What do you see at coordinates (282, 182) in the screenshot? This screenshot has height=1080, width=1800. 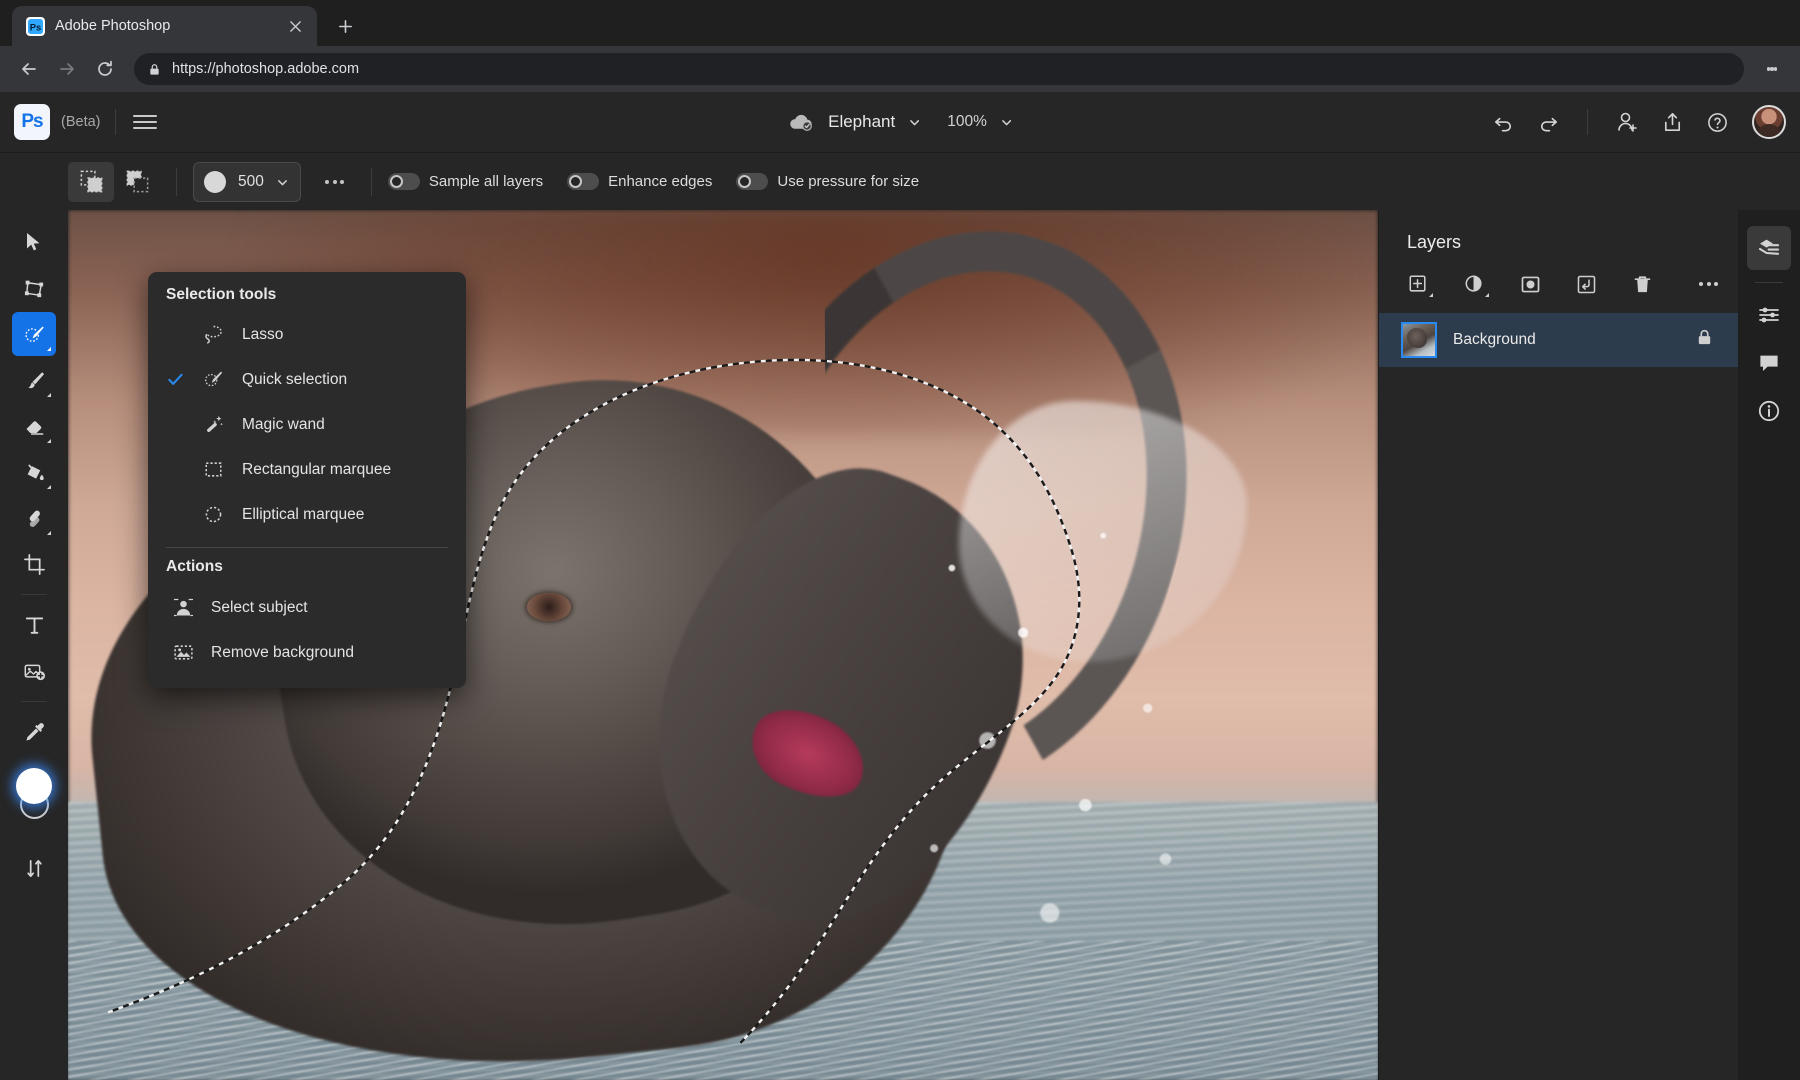 I see `brush-chevron-down-icon` at bounding box center [282, 182].